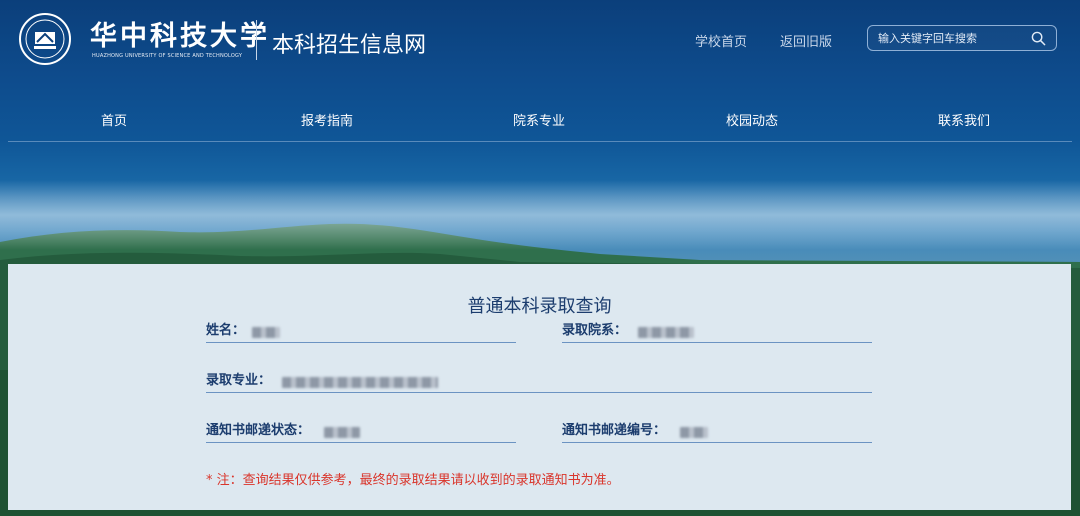  I want to click on nav-item-majors: 院系专业, so click(539, 119).